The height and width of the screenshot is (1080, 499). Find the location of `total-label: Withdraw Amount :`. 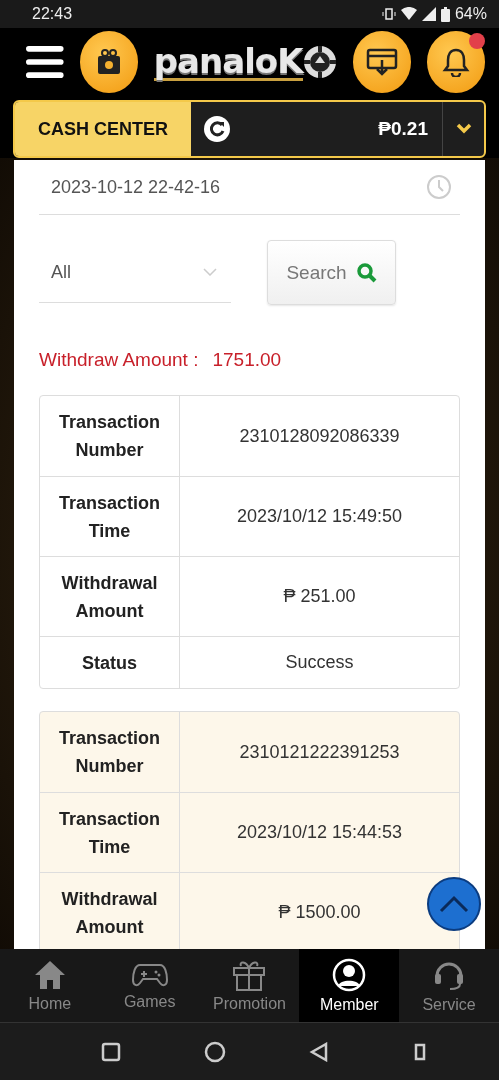

total-label: Withdraw Amount : is located at coordinates (119, 360).